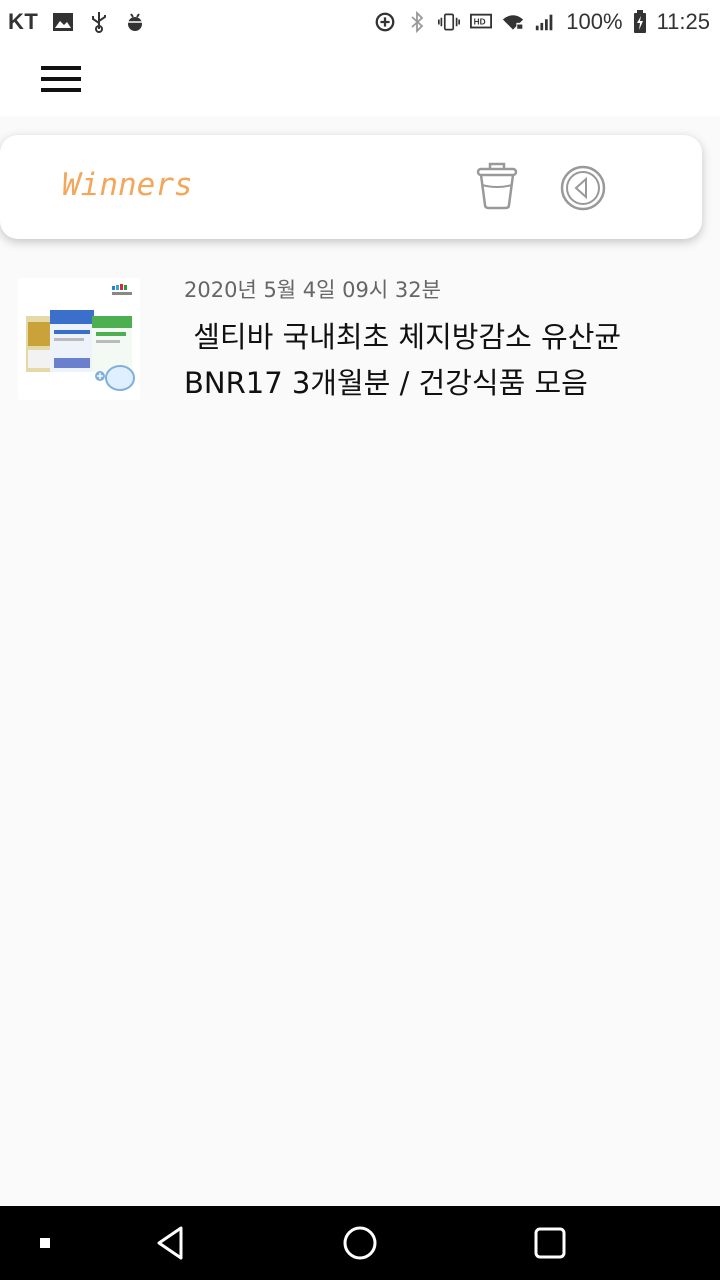  What do you see at coordinates (170, 1243) in the screenshot?
I see `back-triangle-icon` at bounding box center [170, 1243].